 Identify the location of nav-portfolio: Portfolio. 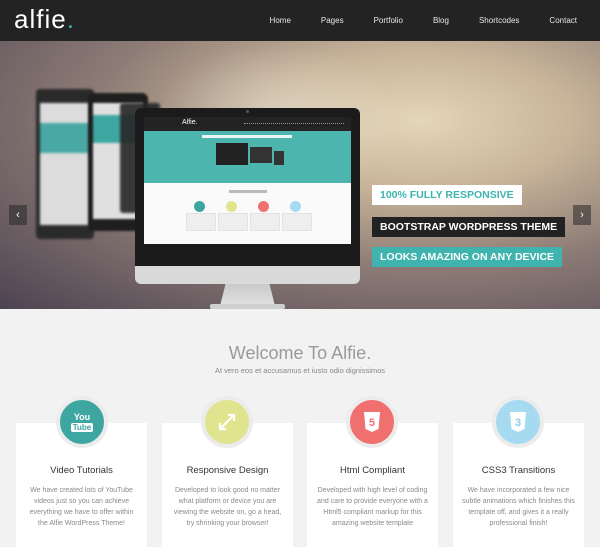
(388, 20).